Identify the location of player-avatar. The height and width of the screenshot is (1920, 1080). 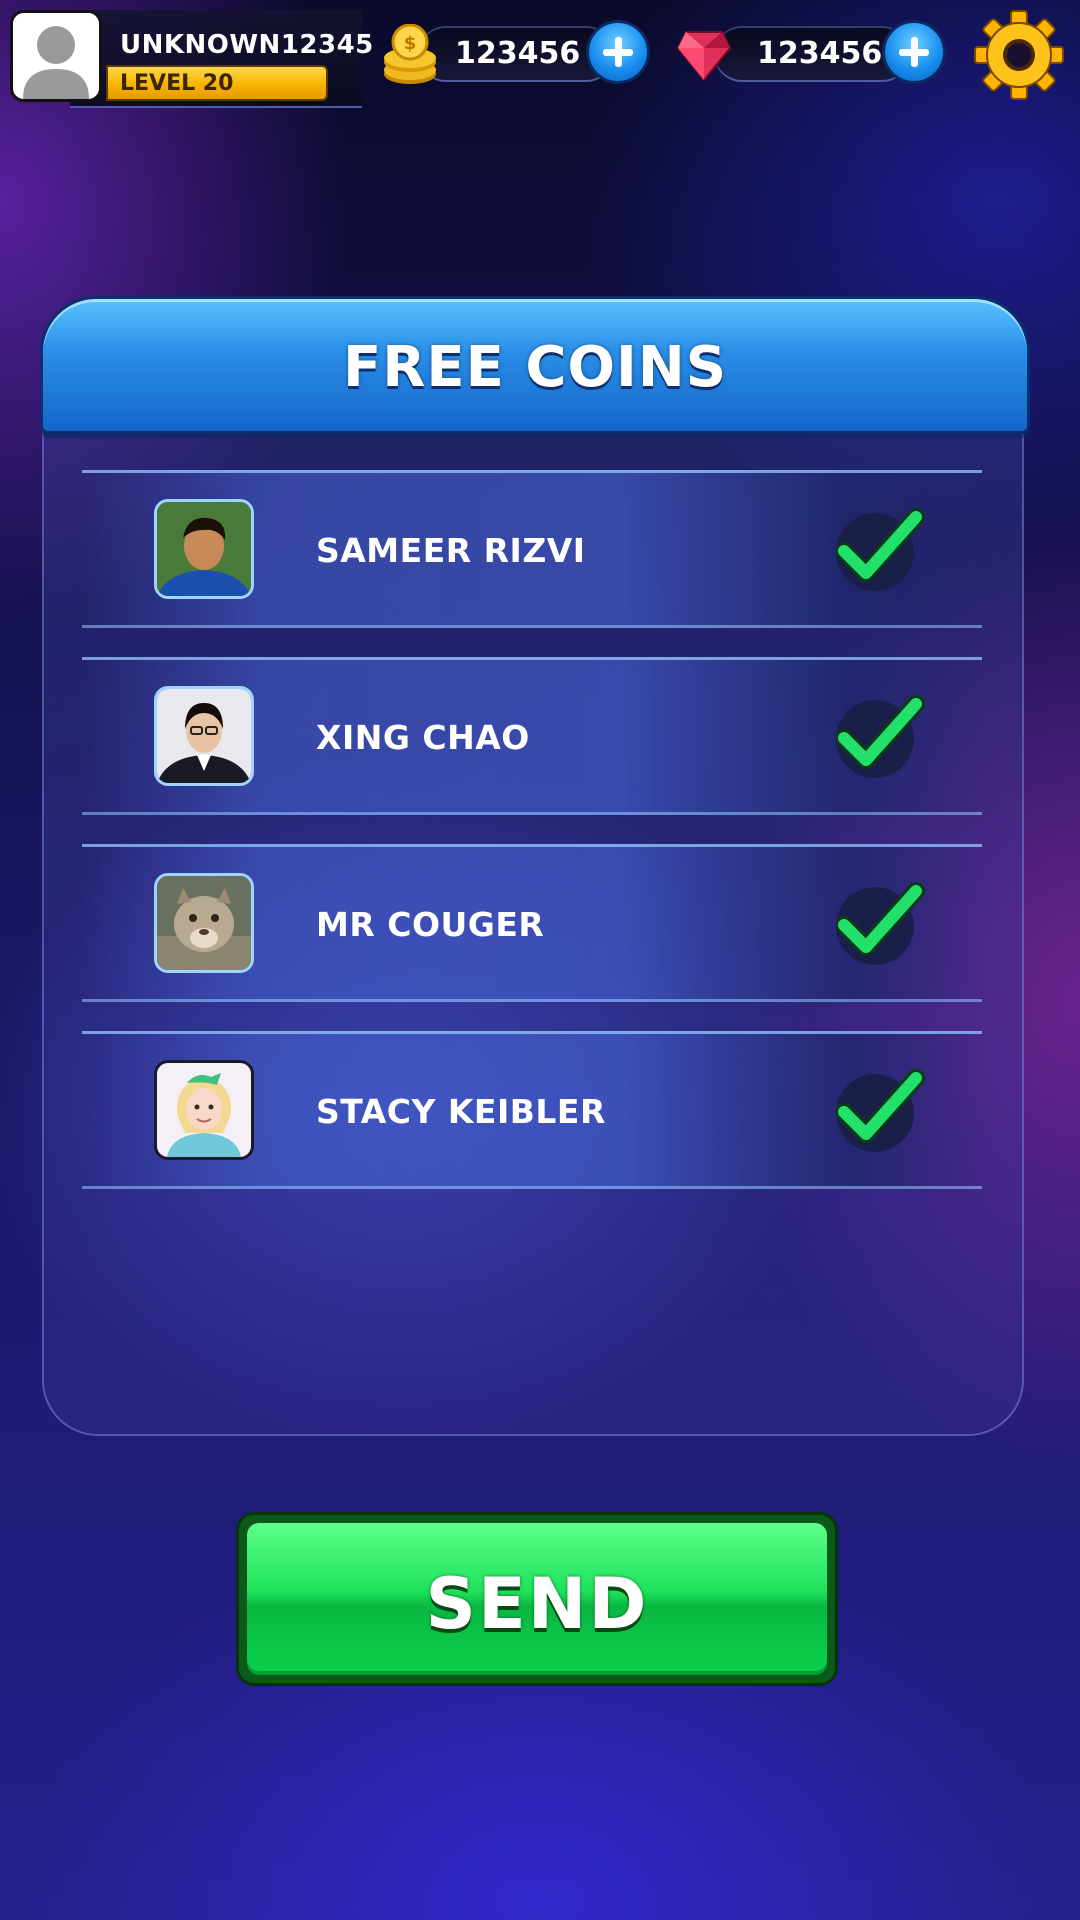
(56, 56).